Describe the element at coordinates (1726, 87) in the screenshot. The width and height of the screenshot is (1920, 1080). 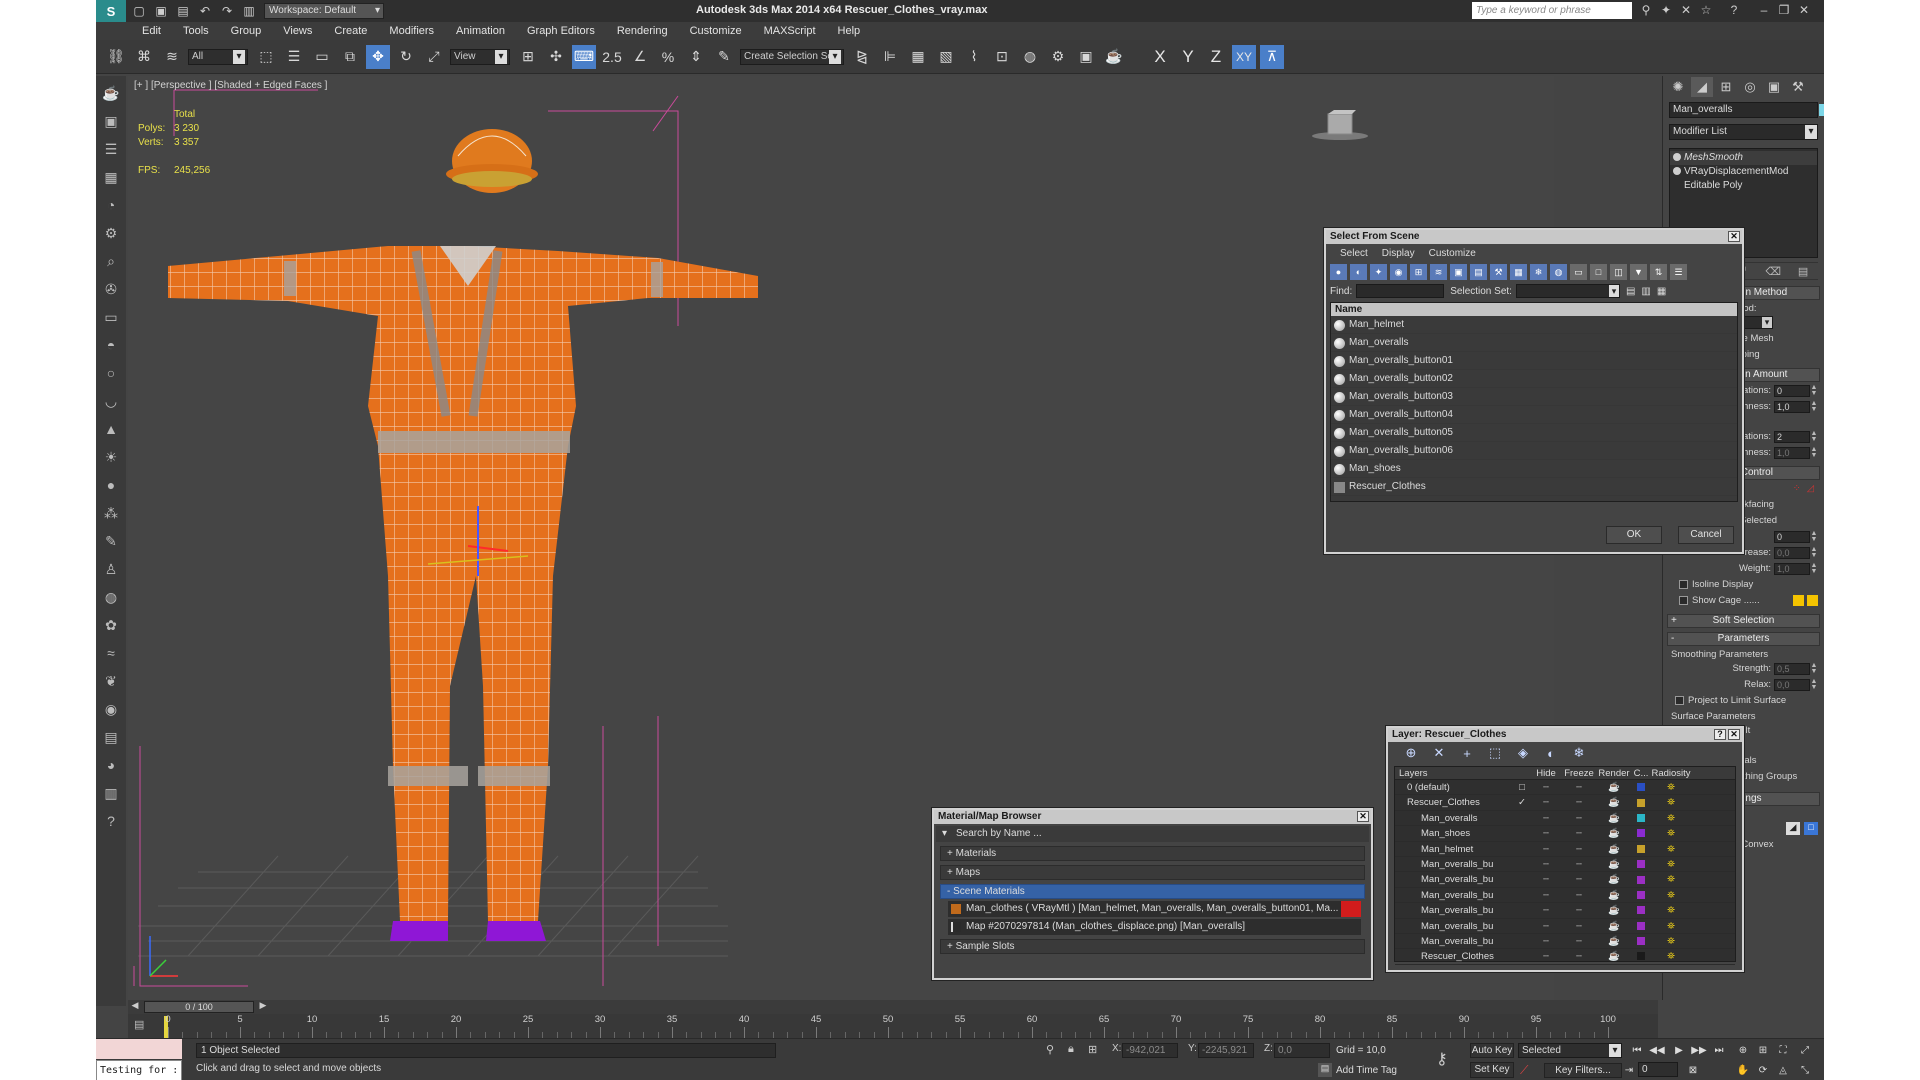
I see `hierarchy-tab-icon: ⊞` at that location.